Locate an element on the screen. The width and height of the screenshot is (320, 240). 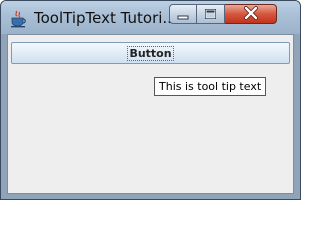
main-button: Button is located at coordinates (150, 53).